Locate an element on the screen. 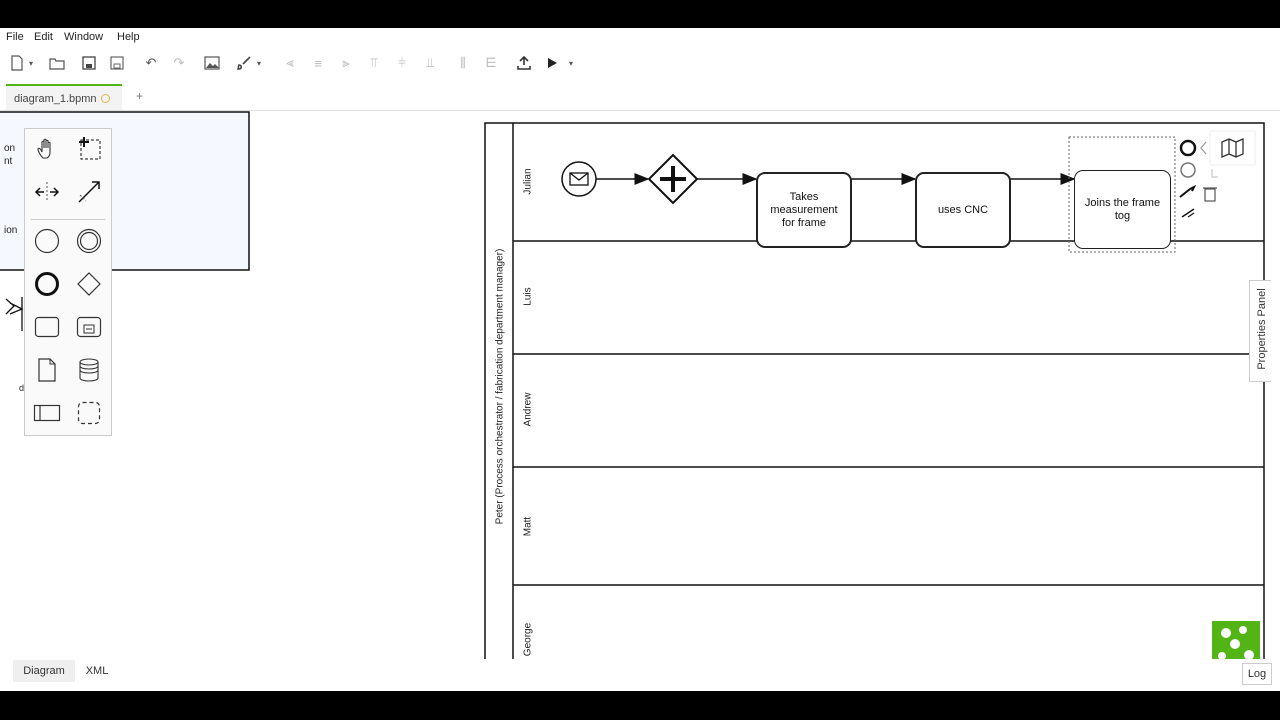 The width and height of the screenshot is (1280, 720). align-middle-icon: ⫩ is located at coordinates (402, 63).